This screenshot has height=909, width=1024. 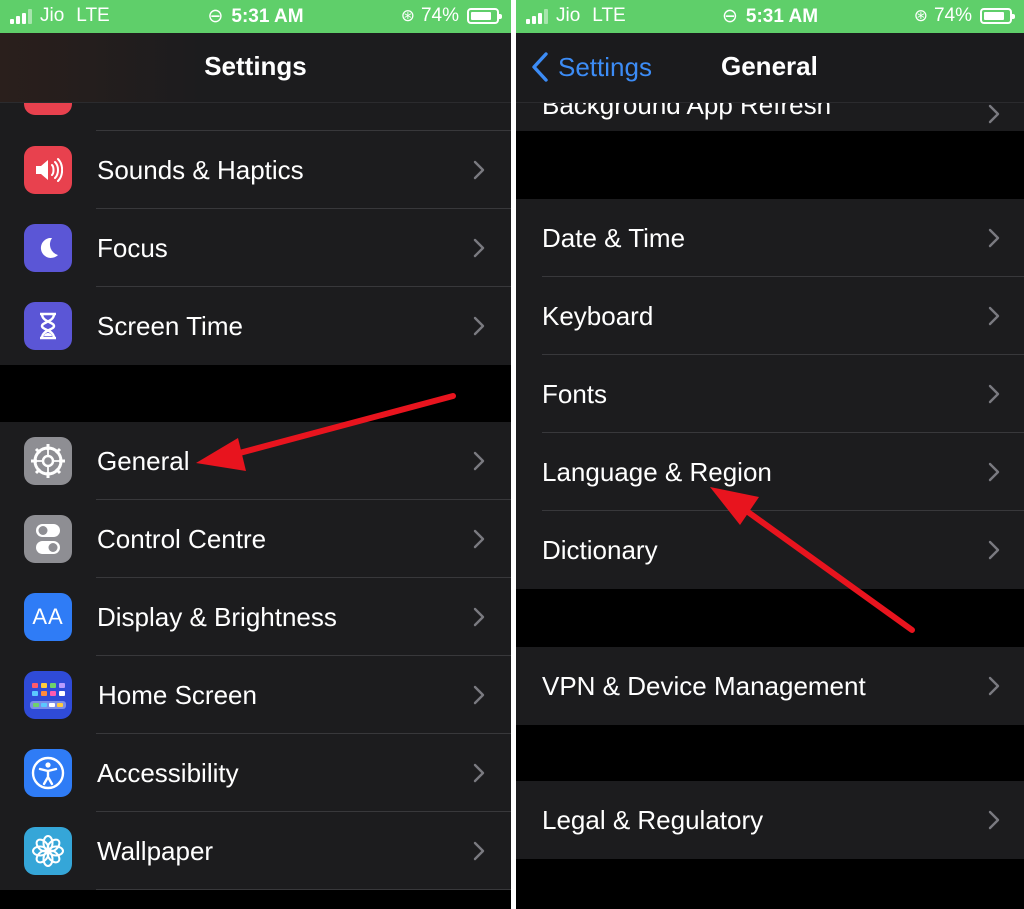 I want to click on general-group-2: VPN & Device Management, so click(x=770, y=686).